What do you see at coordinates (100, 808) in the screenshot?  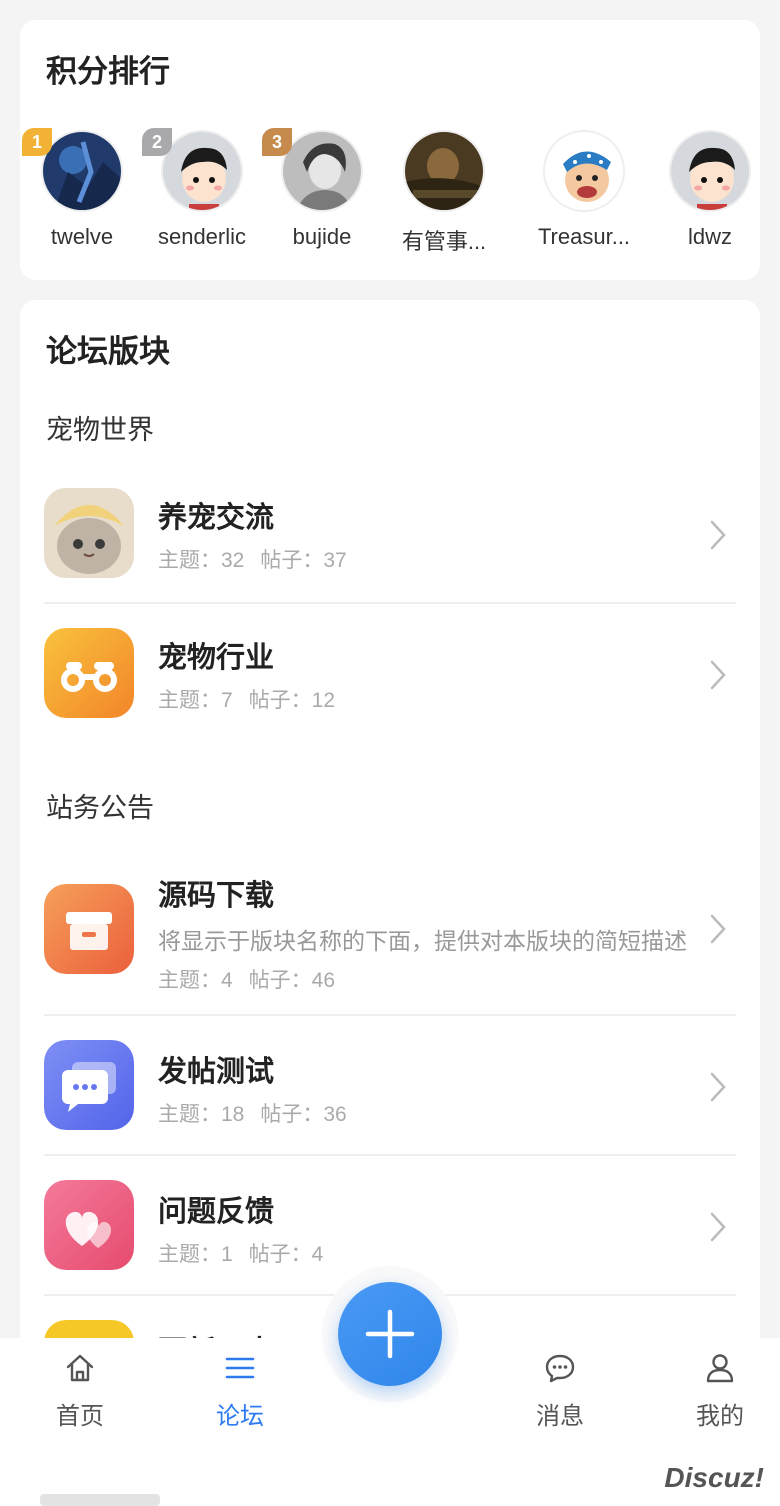 I see `section-title-announcements: 站务公告` at bounding box center [100, 808].